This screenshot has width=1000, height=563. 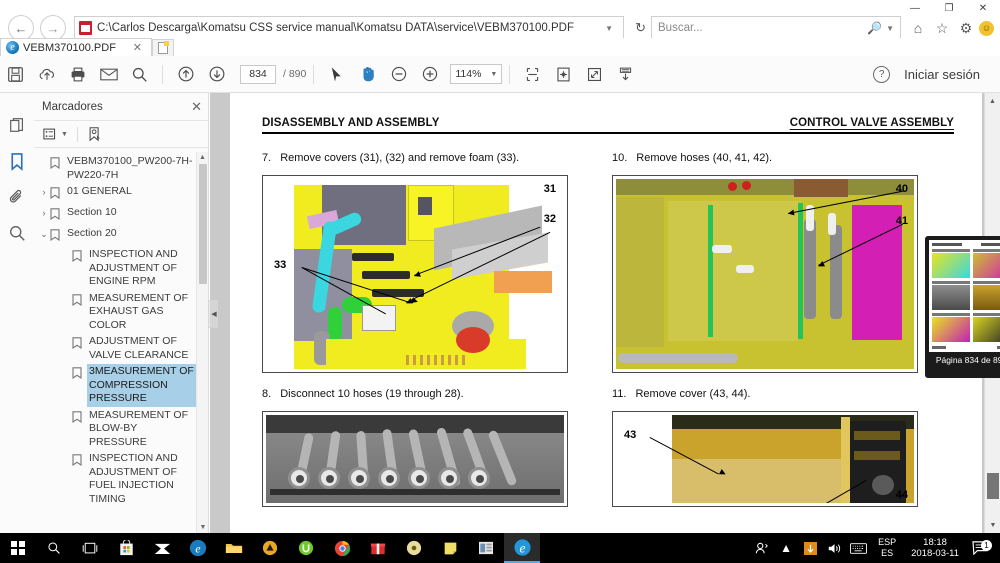 What do you see at coordinates (522, 548) in the screenshot?
I see `internet-explorer: e` at bounding box center [522, 548].